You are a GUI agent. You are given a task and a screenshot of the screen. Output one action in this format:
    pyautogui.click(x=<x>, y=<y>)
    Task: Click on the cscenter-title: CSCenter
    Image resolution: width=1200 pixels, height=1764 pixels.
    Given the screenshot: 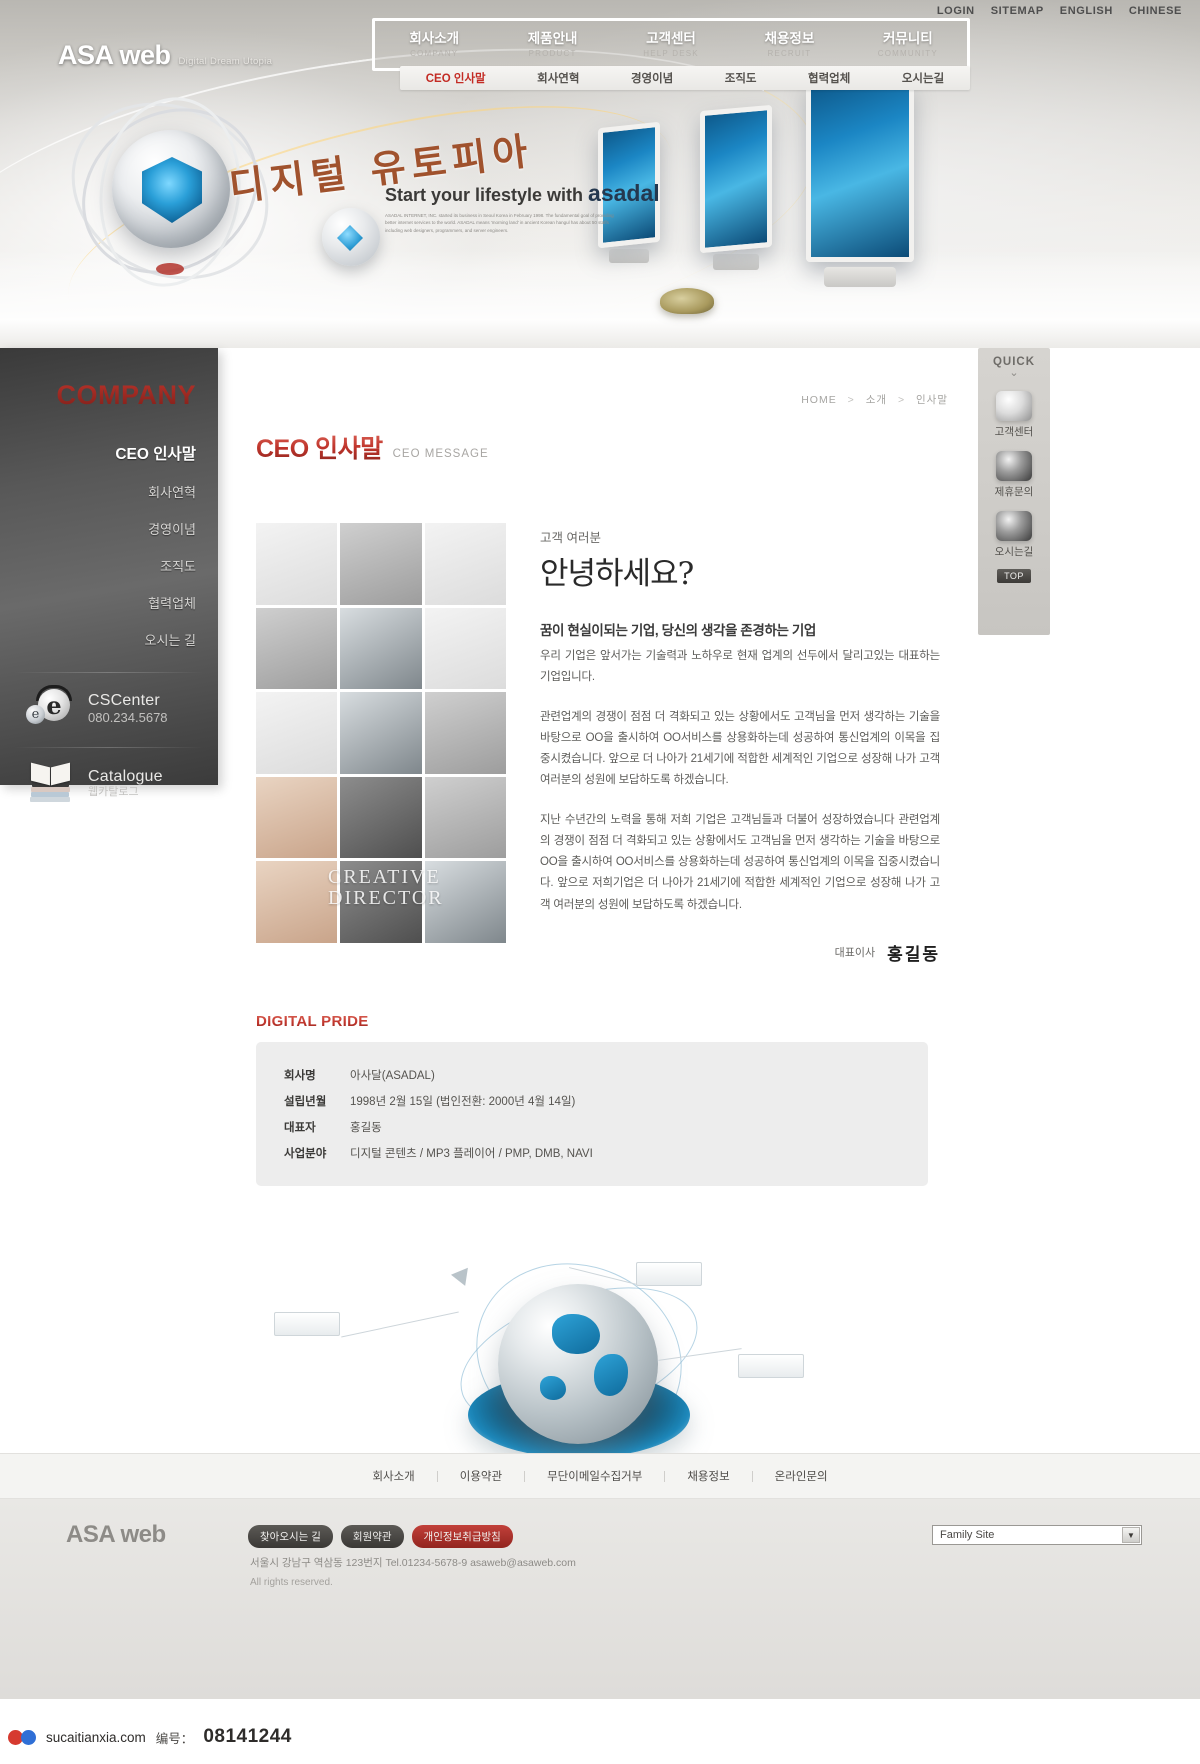 What is the action you would take?
    pyautogui.click(x=124, y=700)
    